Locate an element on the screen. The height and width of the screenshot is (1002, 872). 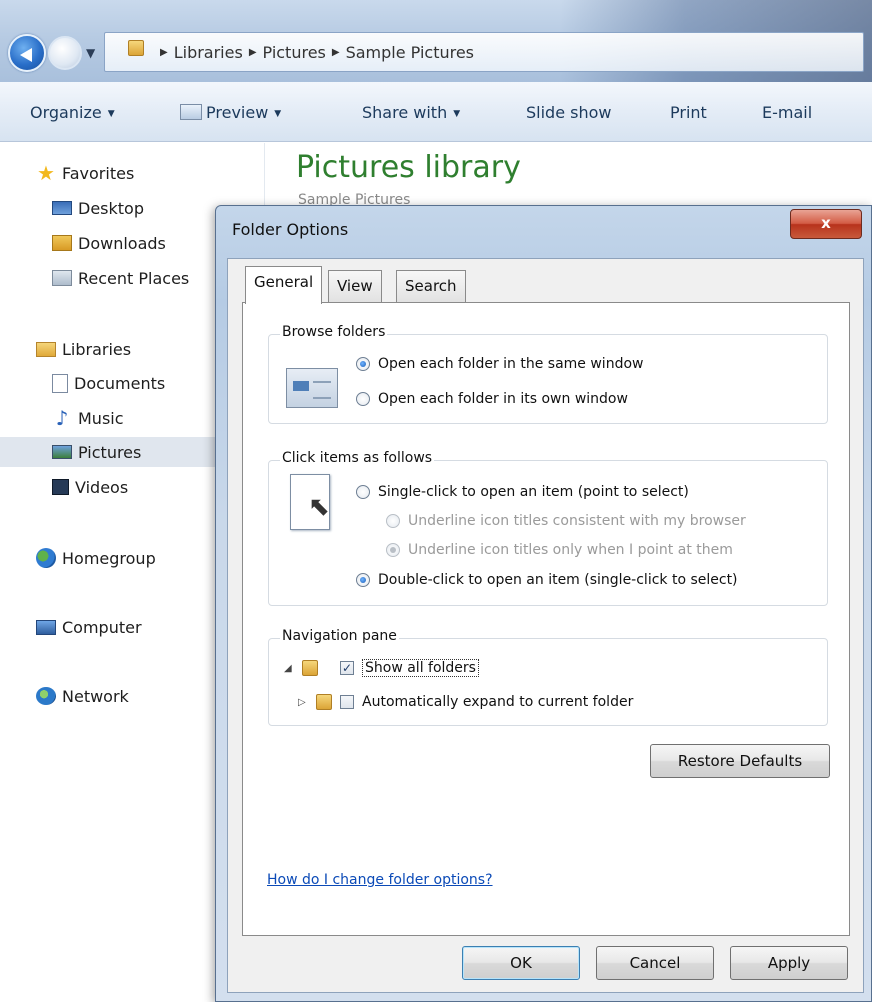
pointer-cursor-icon: ⬉ is located at coordinates (319, 507).